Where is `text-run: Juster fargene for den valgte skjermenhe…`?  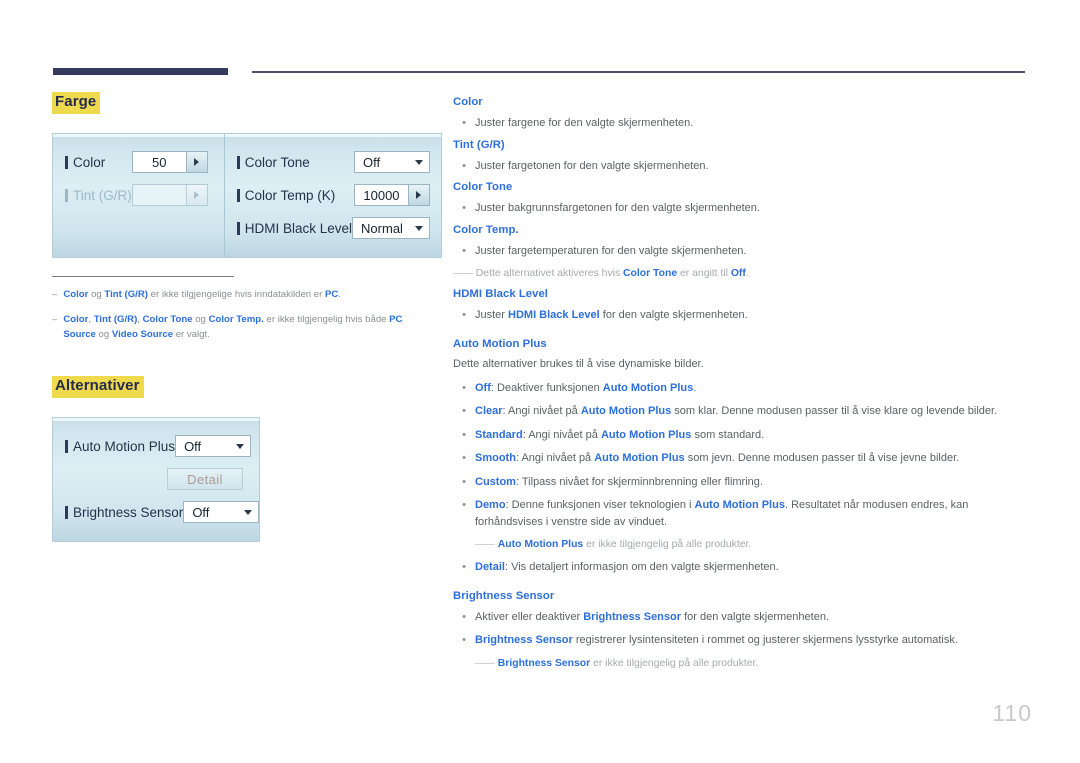
text-run: Juster fargene for den valgte skjermenhe… is located at coordinates (584, 123).